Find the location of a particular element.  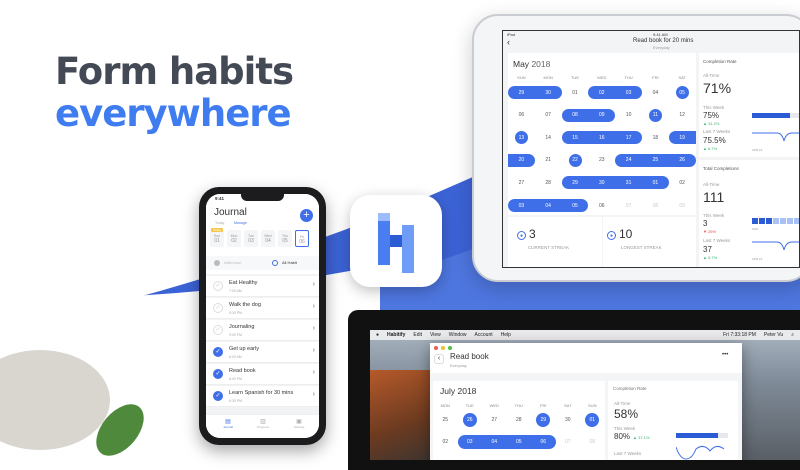

date-chip: Thu 05 is located at coordinates (285, 238).